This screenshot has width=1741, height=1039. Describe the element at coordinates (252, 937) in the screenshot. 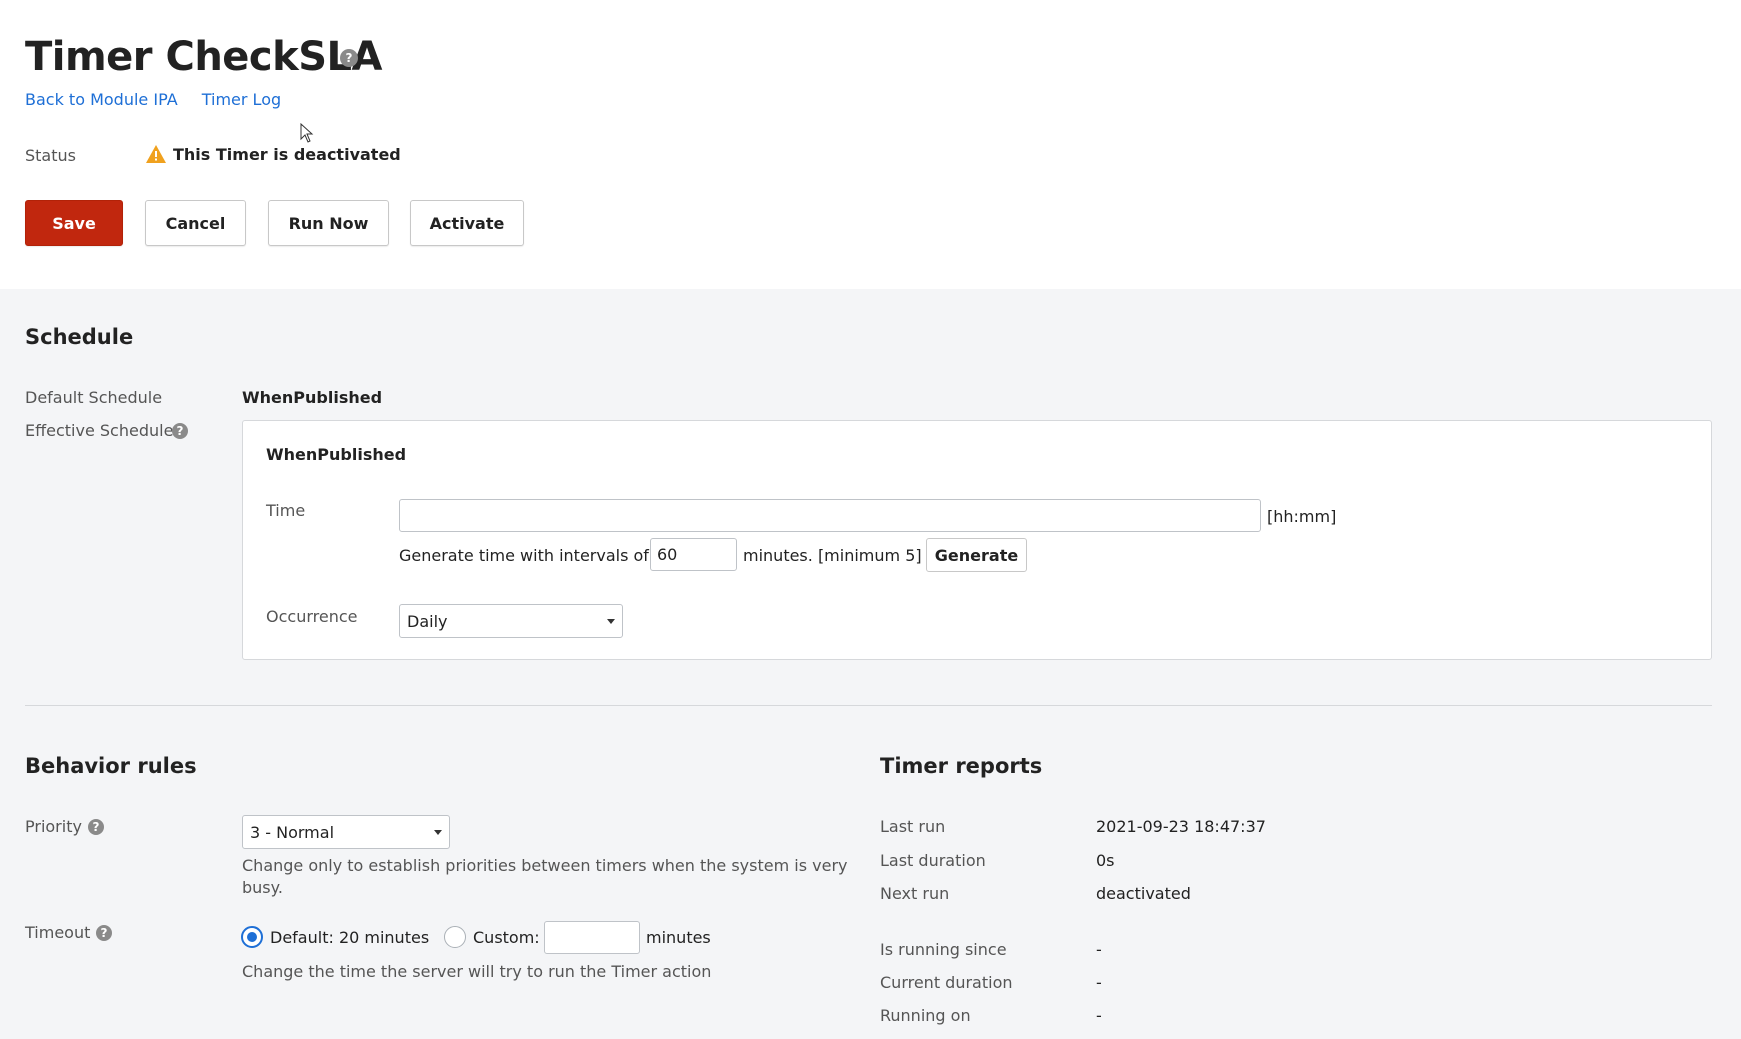

I see `timeout-default-radio` at that location.